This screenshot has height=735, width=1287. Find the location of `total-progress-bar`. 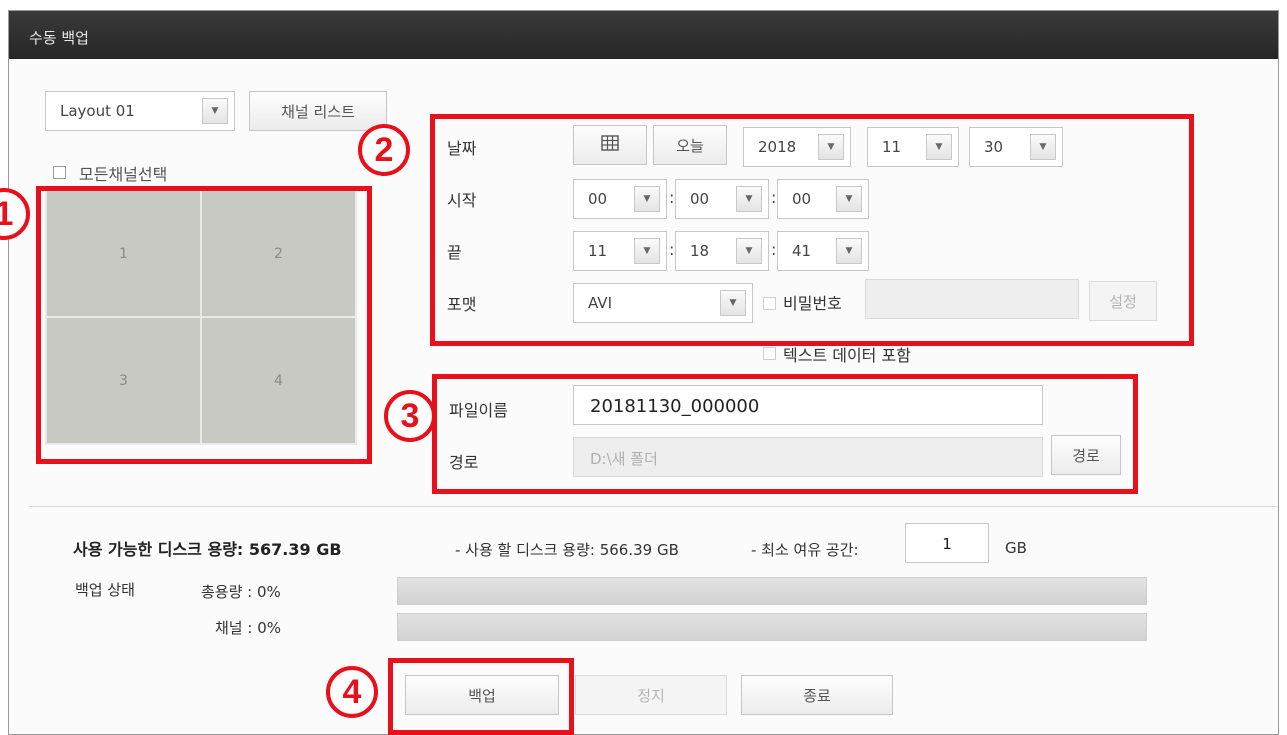

total-progress-bar is located at coordinates (772, 591).